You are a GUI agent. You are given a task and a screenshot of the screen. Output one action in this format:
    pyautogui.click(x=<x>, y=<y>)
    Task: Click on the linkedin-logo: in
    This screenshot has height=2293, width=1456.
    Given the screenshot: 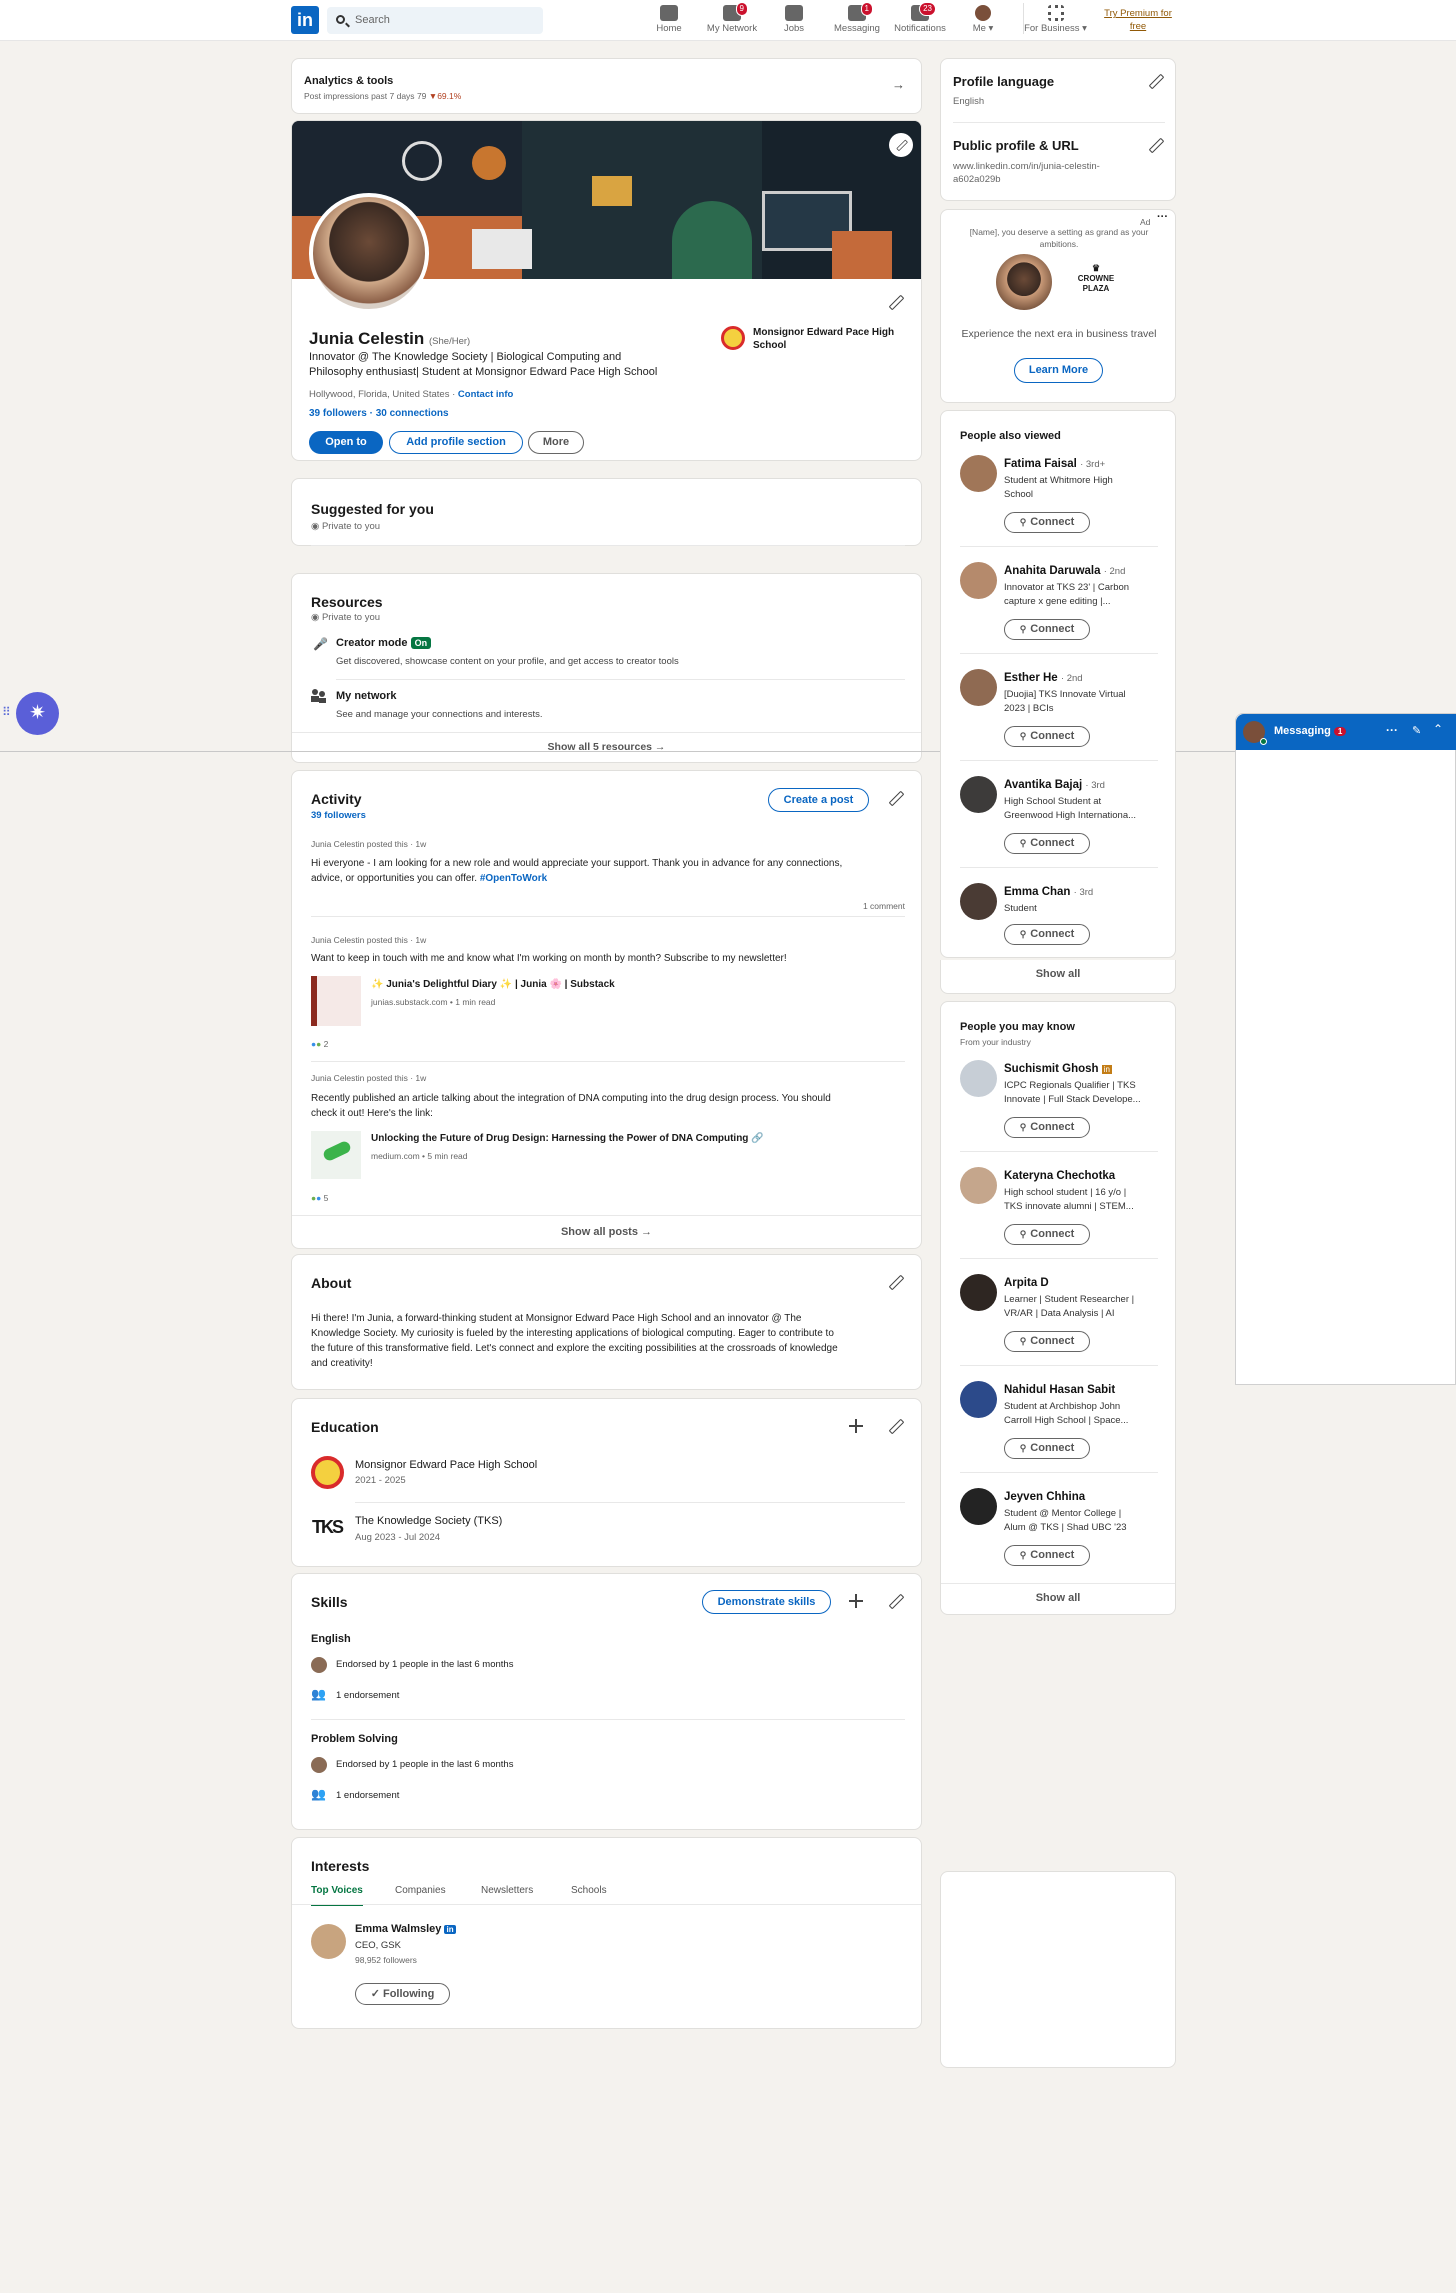 What is the action you would take?
    pyautogui.click(x=305, y=20)
    